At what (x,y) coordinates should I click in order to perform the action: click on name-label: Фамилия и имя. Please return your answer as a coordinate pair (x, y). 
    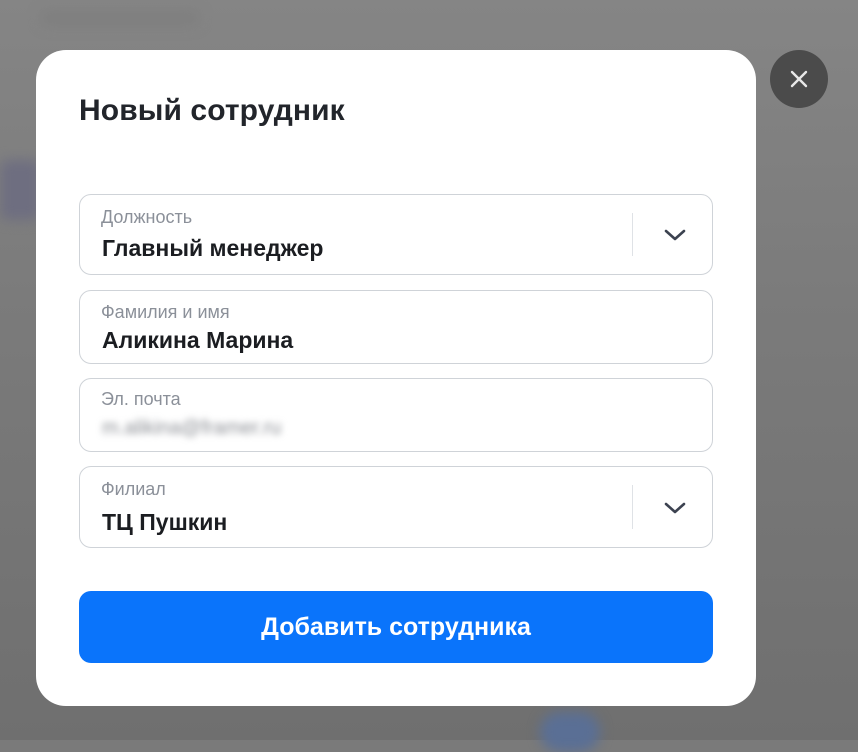
    Looking at the image, I should click on (165, 312).